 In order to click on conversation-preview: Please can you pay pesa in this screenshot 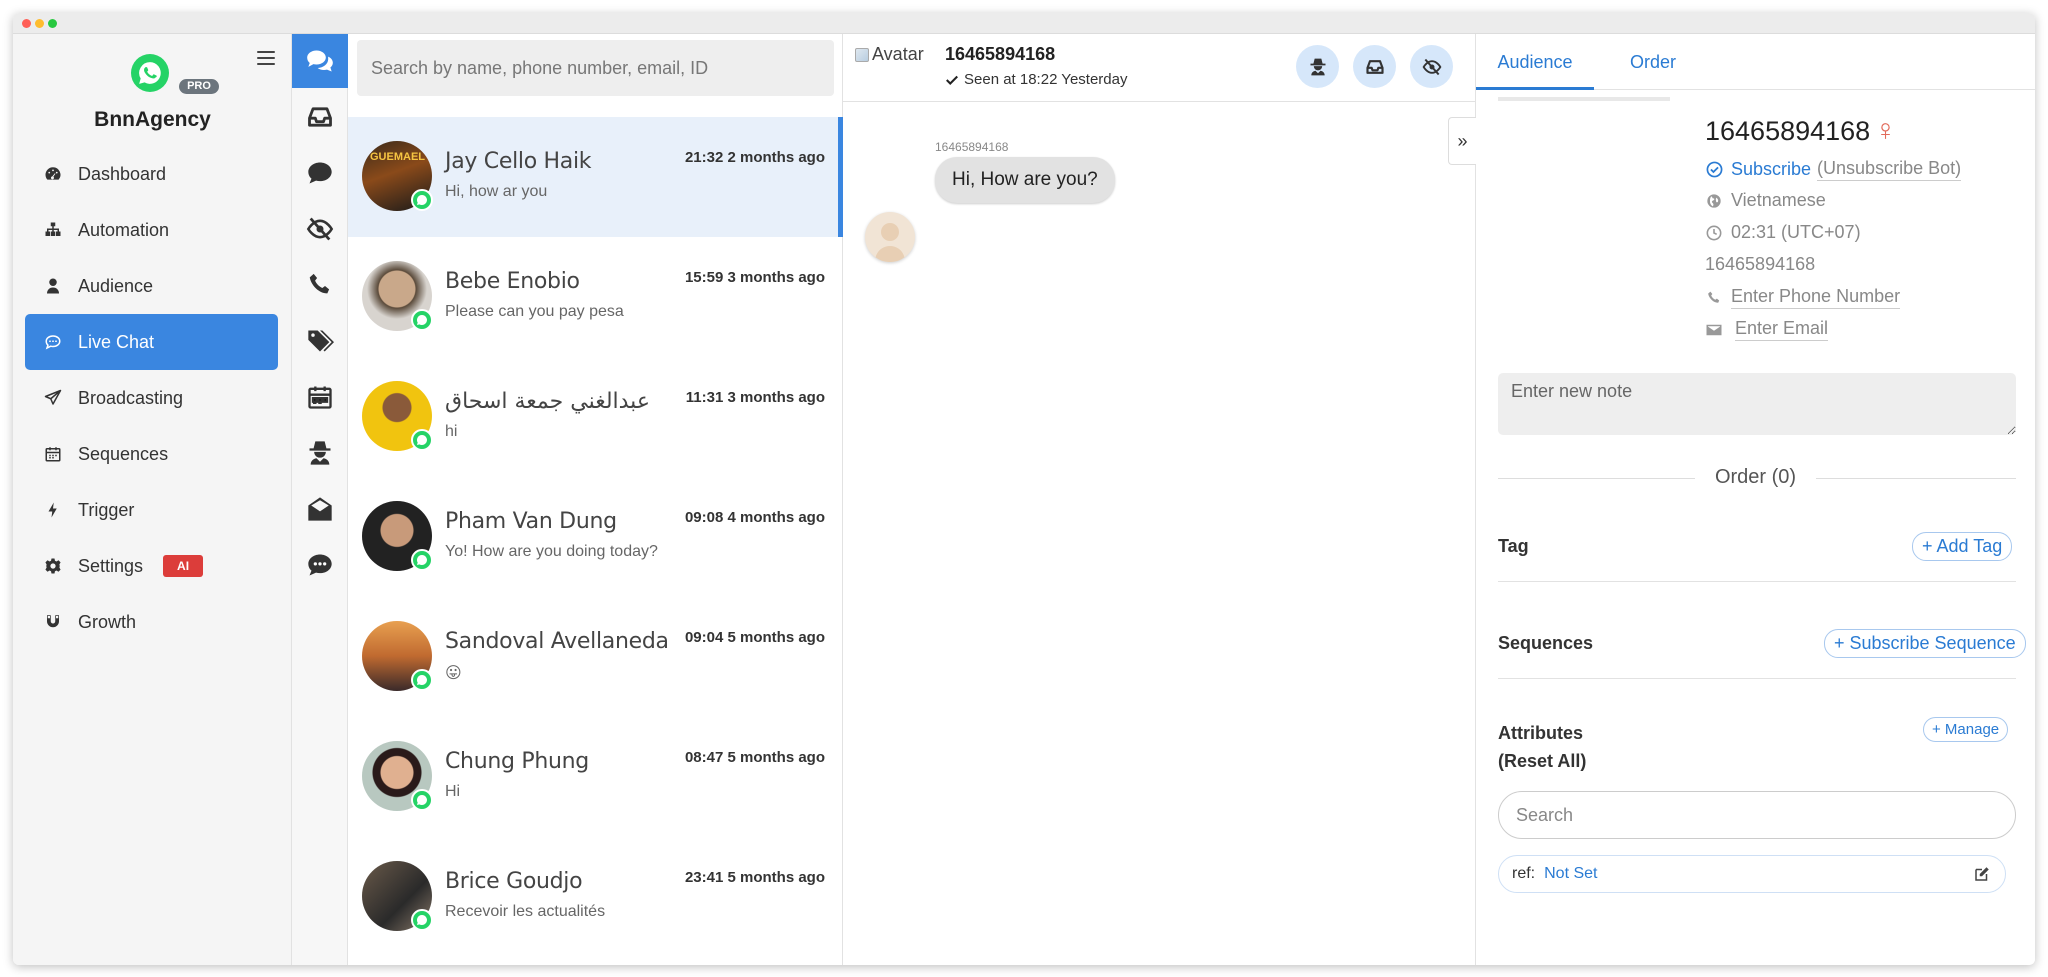, I will do `click(534, 311)`.